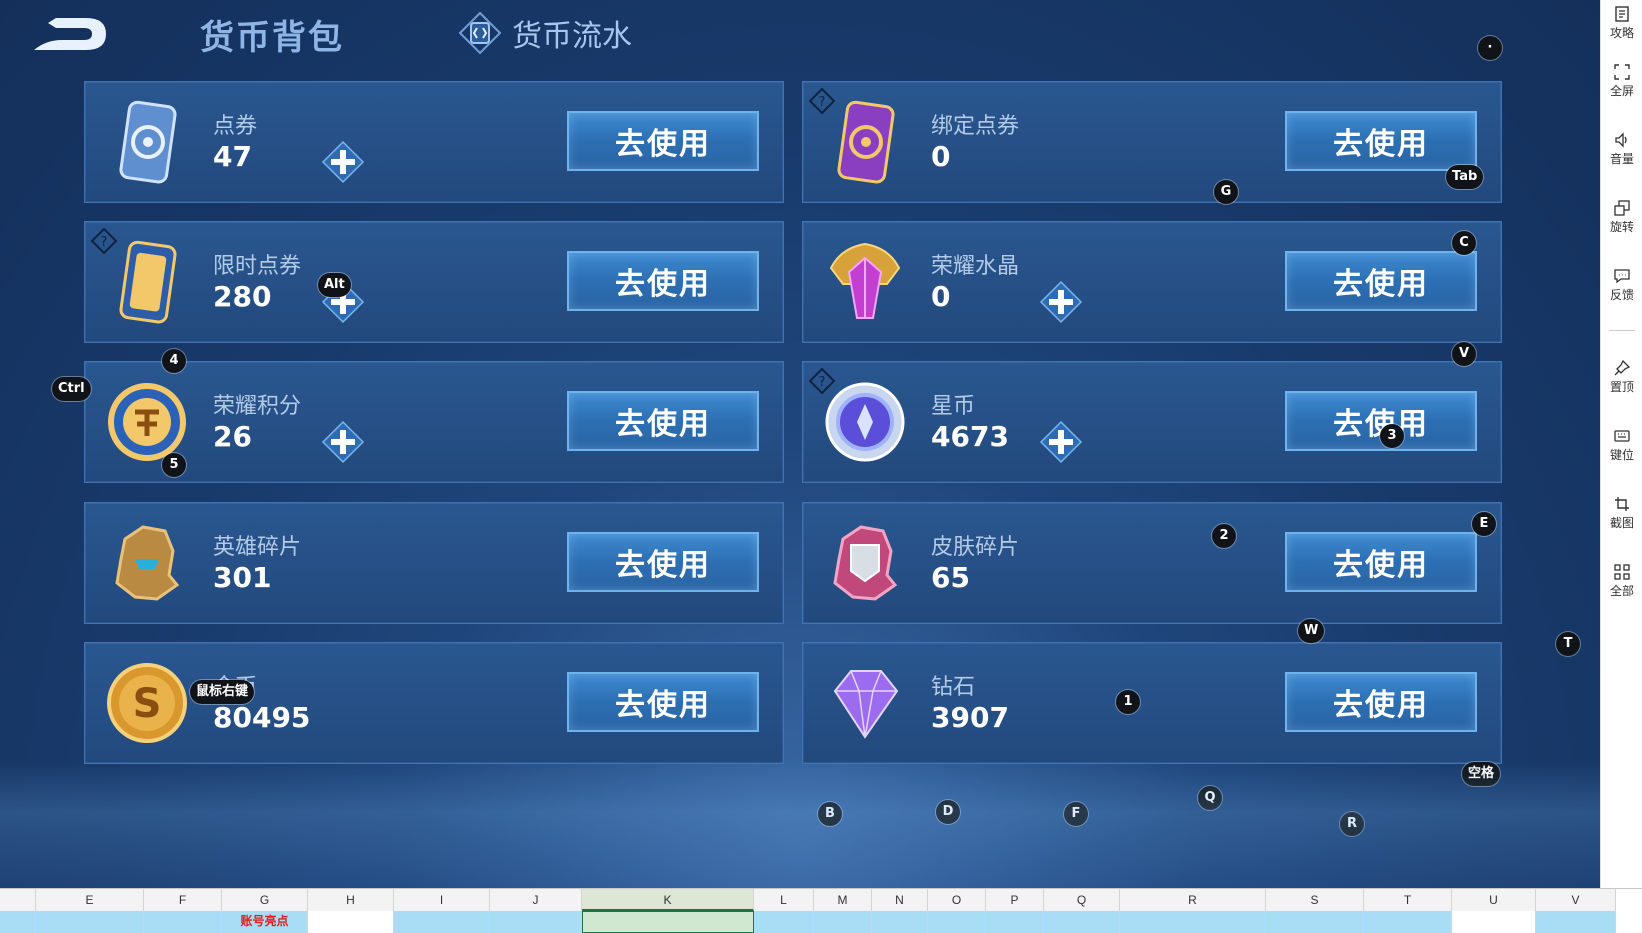 The image size is (1642, 933). What do you see at coordinates (1481, 774) in the screenshot?
I see `key-hint-space: 空格` at bounding box center [1481, 774].